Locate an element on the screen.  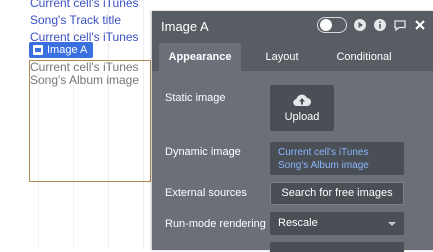
run-mode-label: Run-mode rendering is located at coordinates (215, 224).